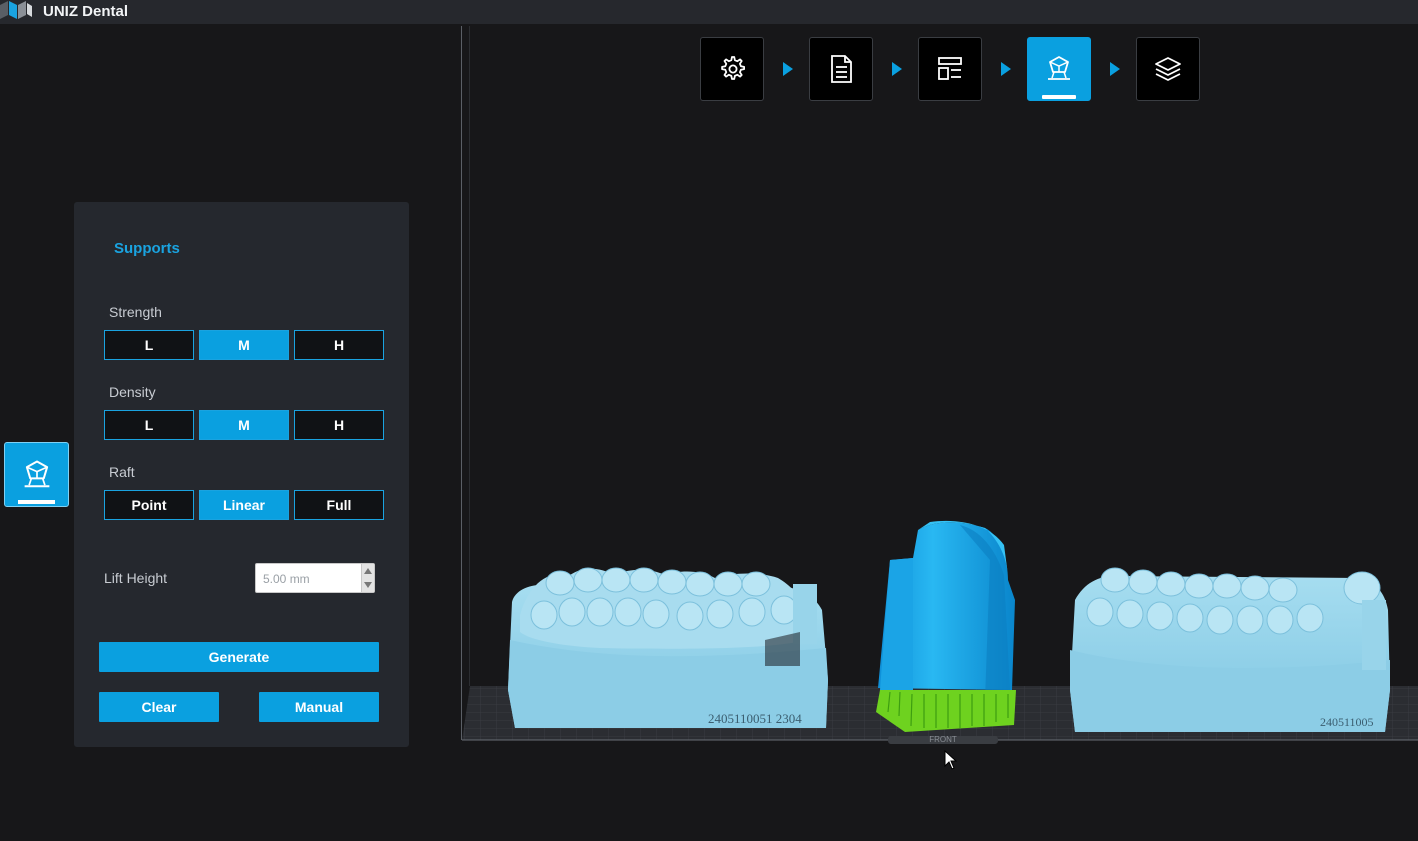 The width and height of the screenshot is (1418, 841). I want to click on title-bar: UNIZ Dental, so click(709, 12).